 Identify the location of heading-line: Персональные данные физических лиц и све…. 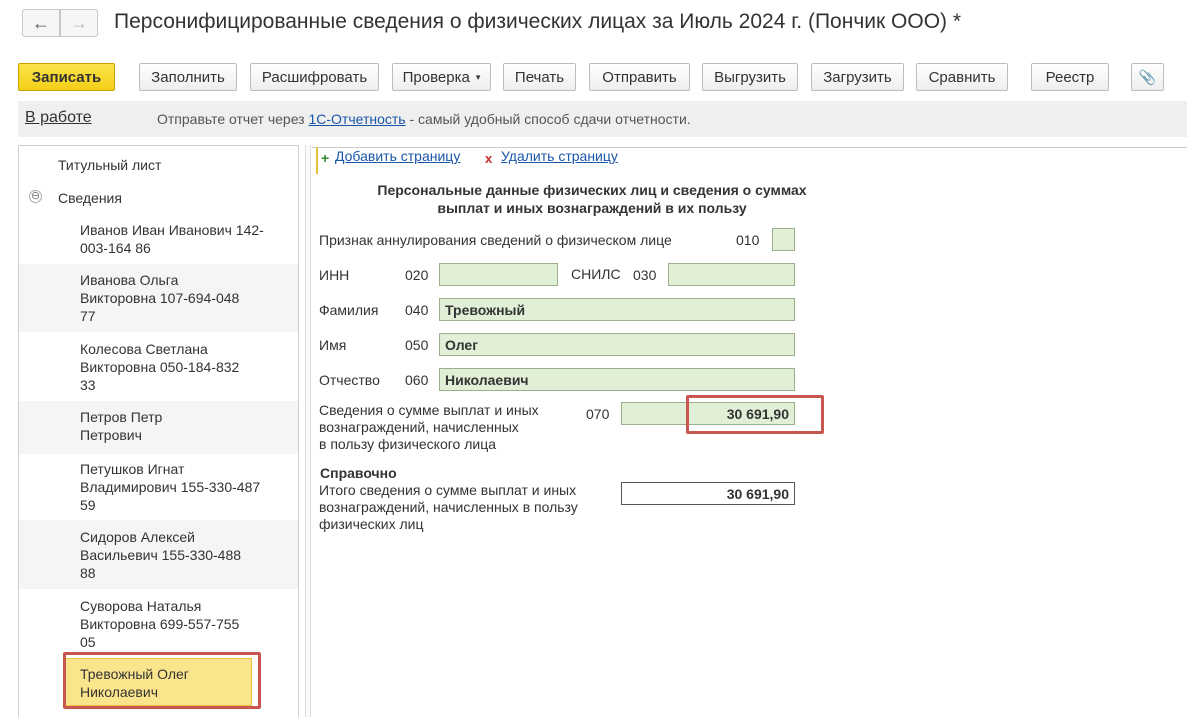
(592, 190).